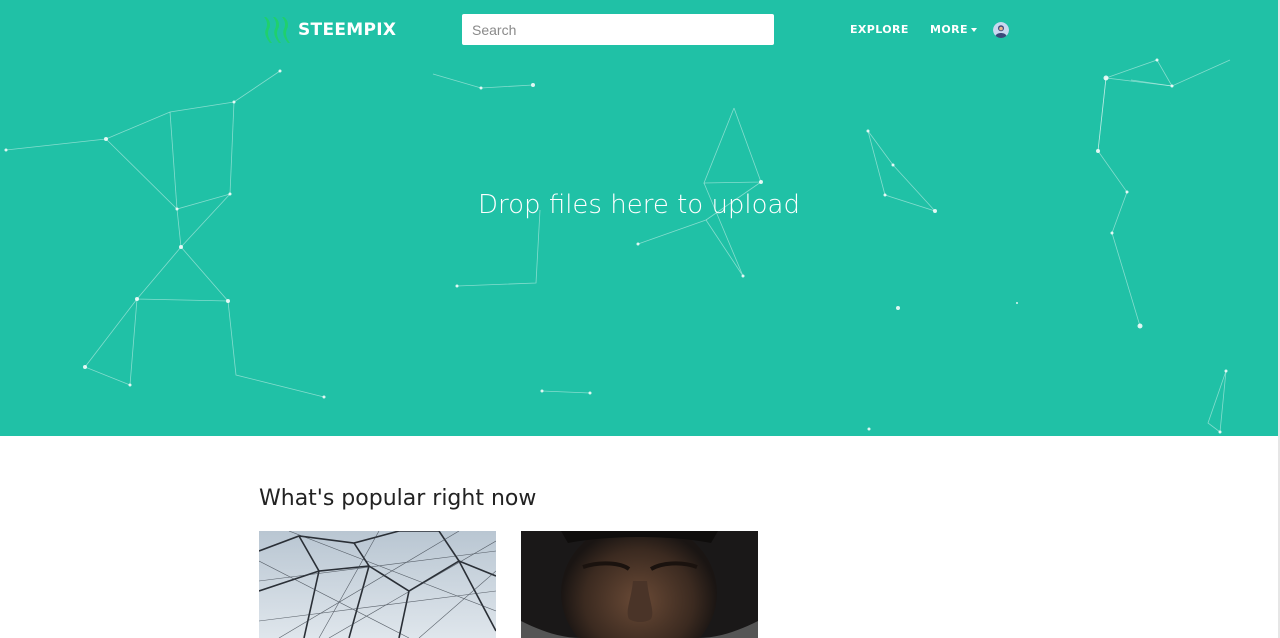 The width and height of the screenshot is (1280, 638). What do you see at coordinates (973, 29) in the screenshot?
I see `caret-down-icon` at bounding box center [973, 29].